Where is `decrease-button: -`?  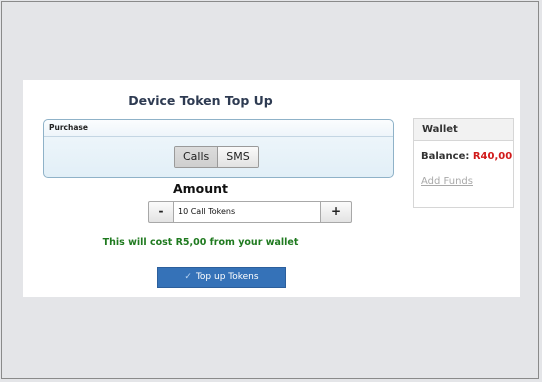 decrease-button: - is located at coordinates (161, 212).